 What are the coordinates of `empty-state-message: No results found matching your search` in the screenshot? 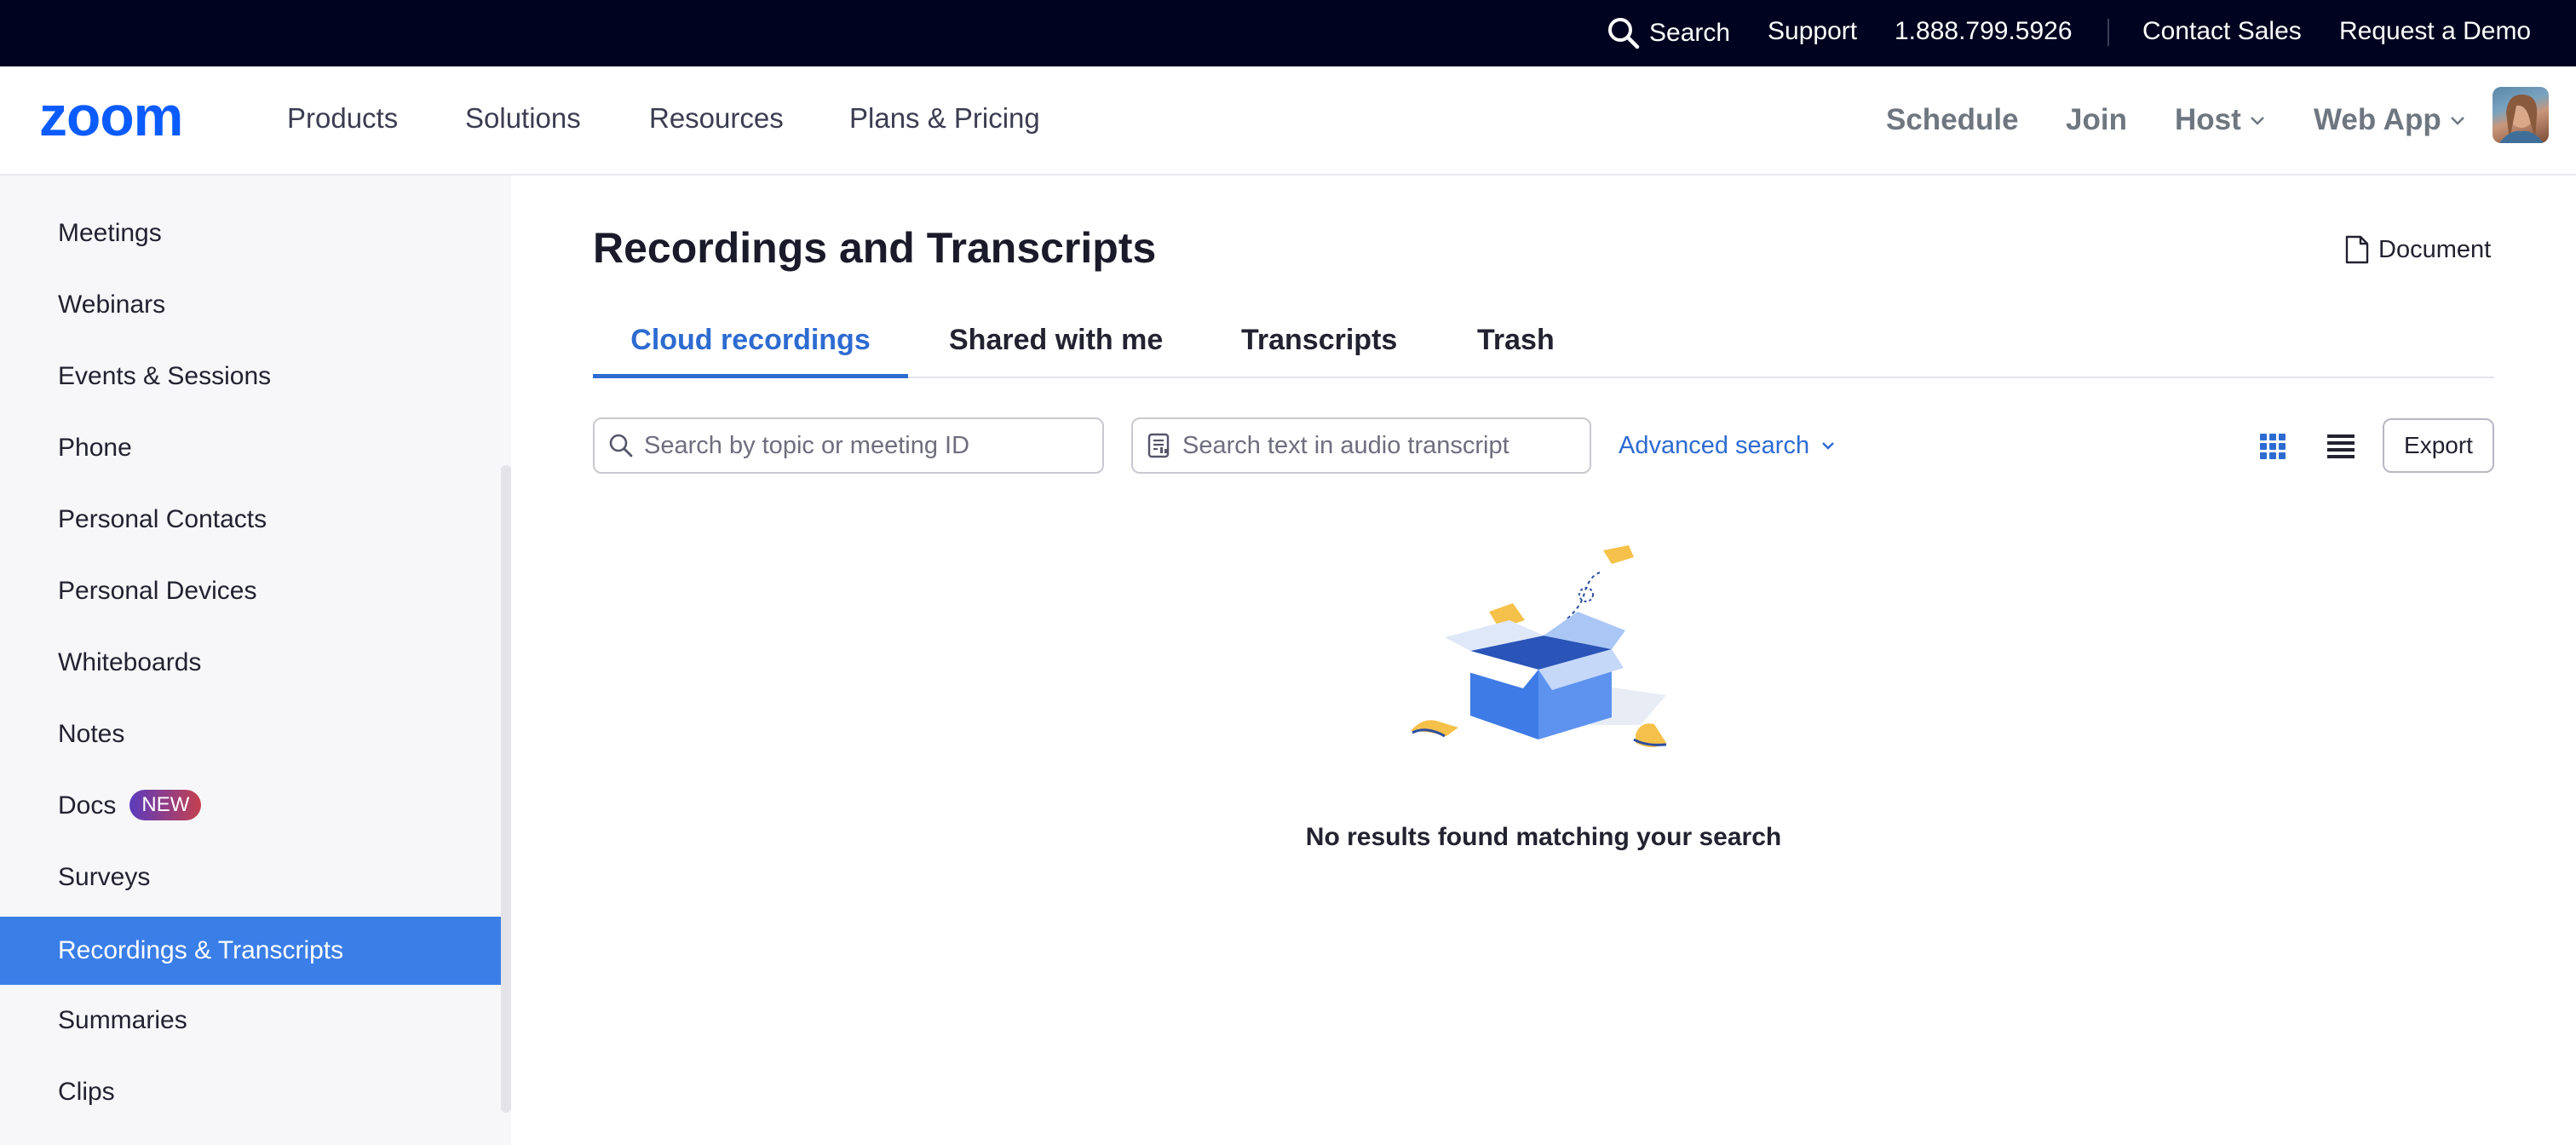 It's located at (1543, 837).